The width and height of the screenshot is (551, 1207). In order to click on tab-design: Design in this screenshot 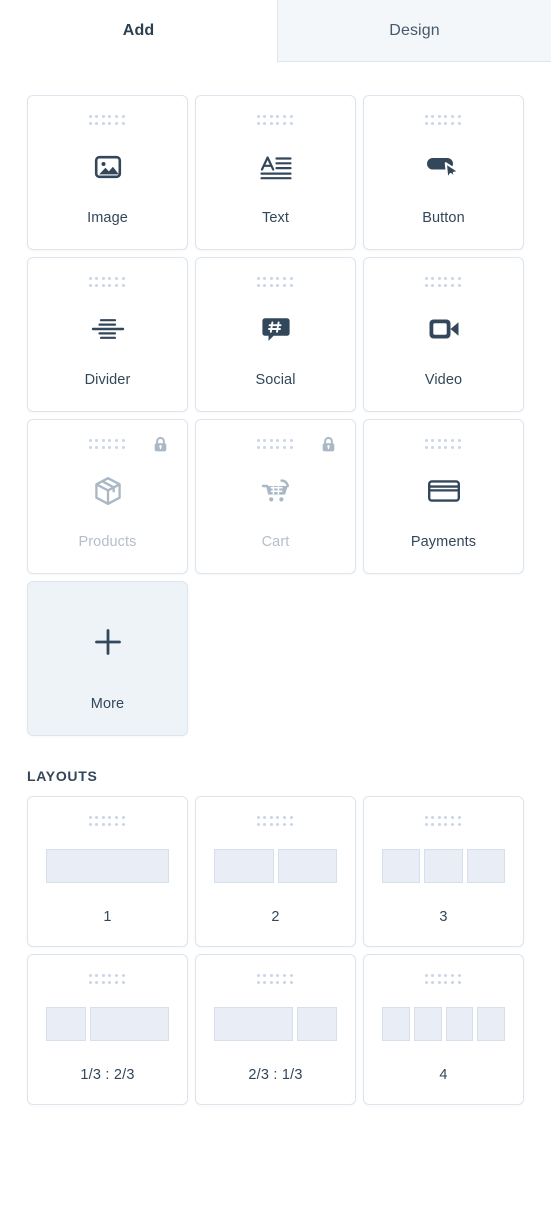, I will do `click(414, 31)`.